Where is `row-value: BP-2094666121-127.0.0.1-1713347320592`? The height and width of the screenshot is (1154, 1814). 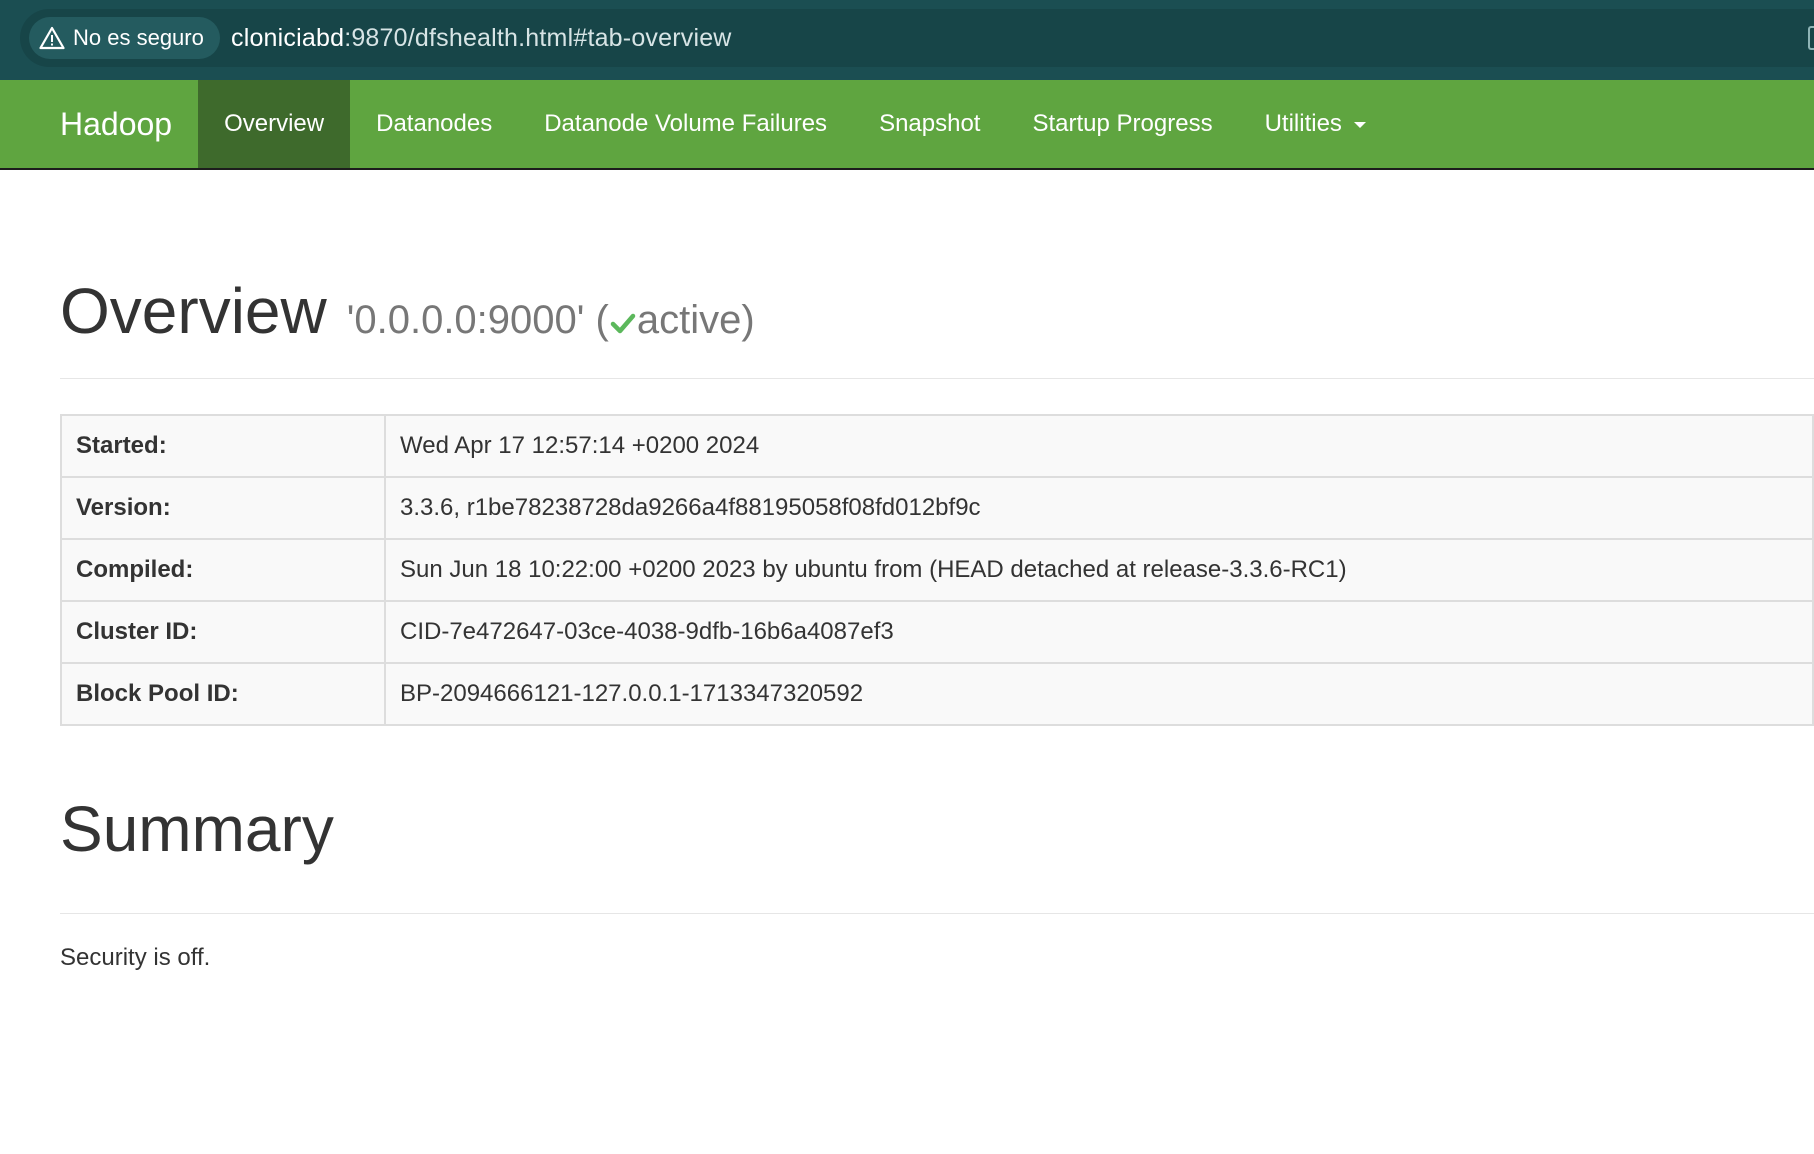 row-value: BP-2094666121-127.0.0.1-1713347320592 is located at coordinates (1099, 694).